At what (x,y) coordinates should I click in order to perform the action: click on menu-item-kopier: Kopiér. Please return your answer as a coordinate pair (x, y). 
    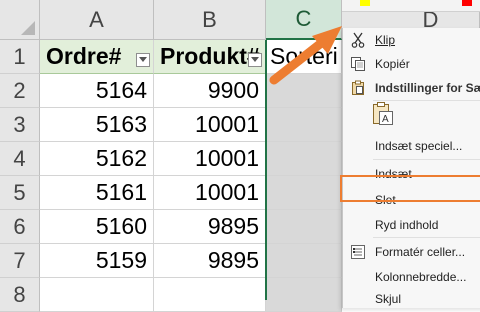
    Looking at the image, I should click on (411, 64).